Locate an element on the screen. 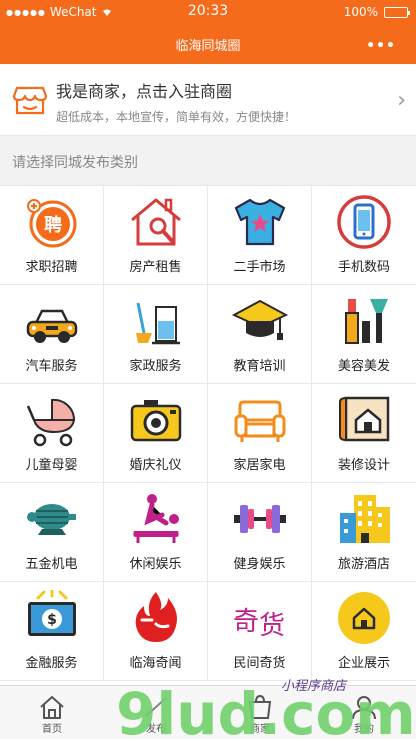 This screenshot has width=416, height=739. shop-icon is located at coordinates (30, 100).